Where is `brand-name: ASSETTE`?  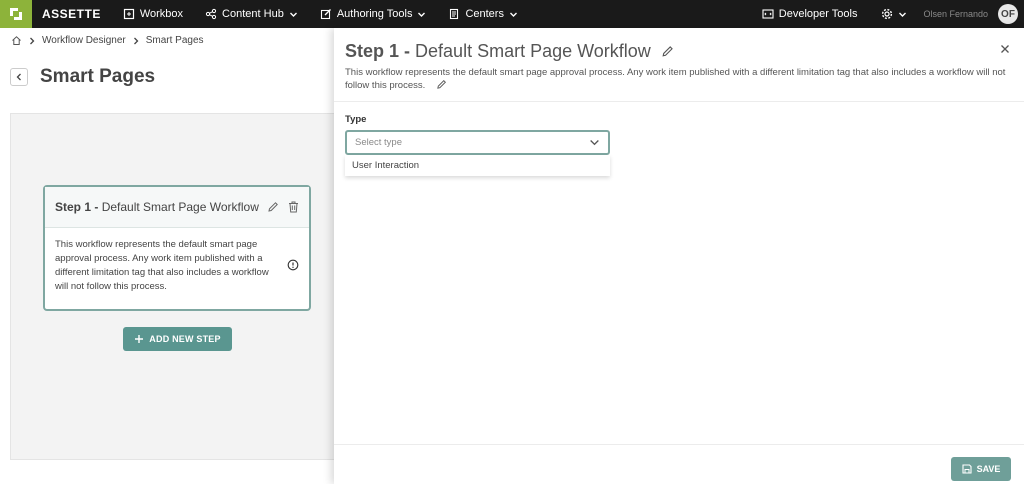
brand-name: ASSETTE is located at coordinates (71, 14).